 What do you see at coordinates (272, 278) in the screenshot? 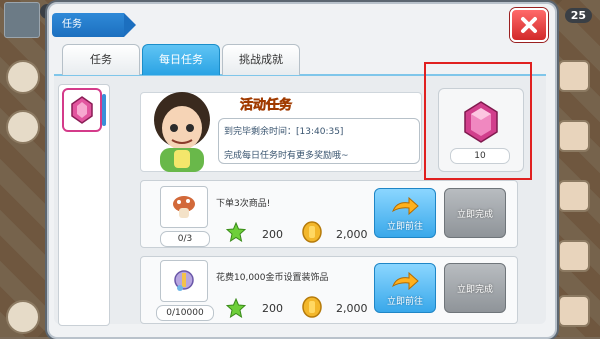
I see `task-name: 花费10,000金币设置装饰品` at bounding box center [272, 278].